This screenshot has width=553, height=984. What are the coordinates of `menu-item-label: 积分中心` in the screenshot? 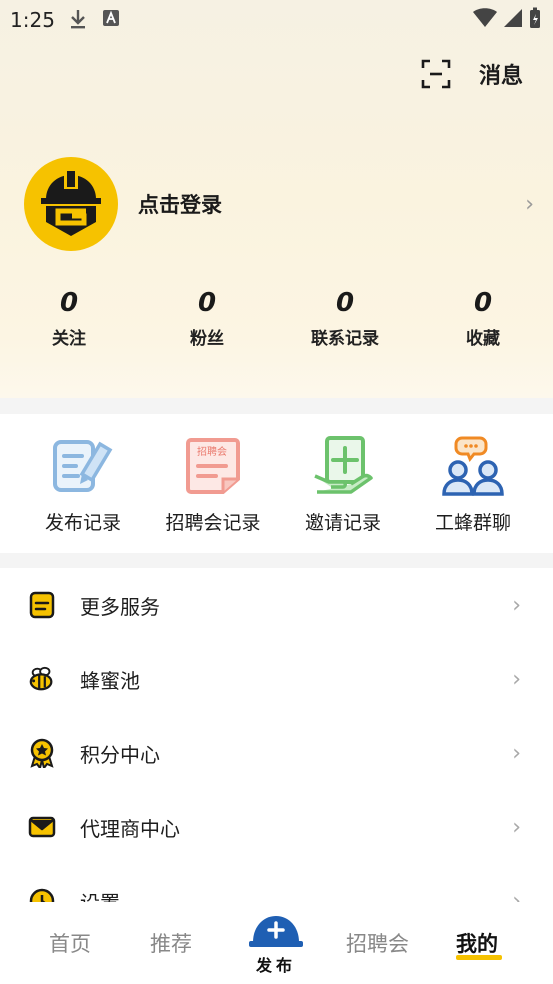 It's located at (120, 754).